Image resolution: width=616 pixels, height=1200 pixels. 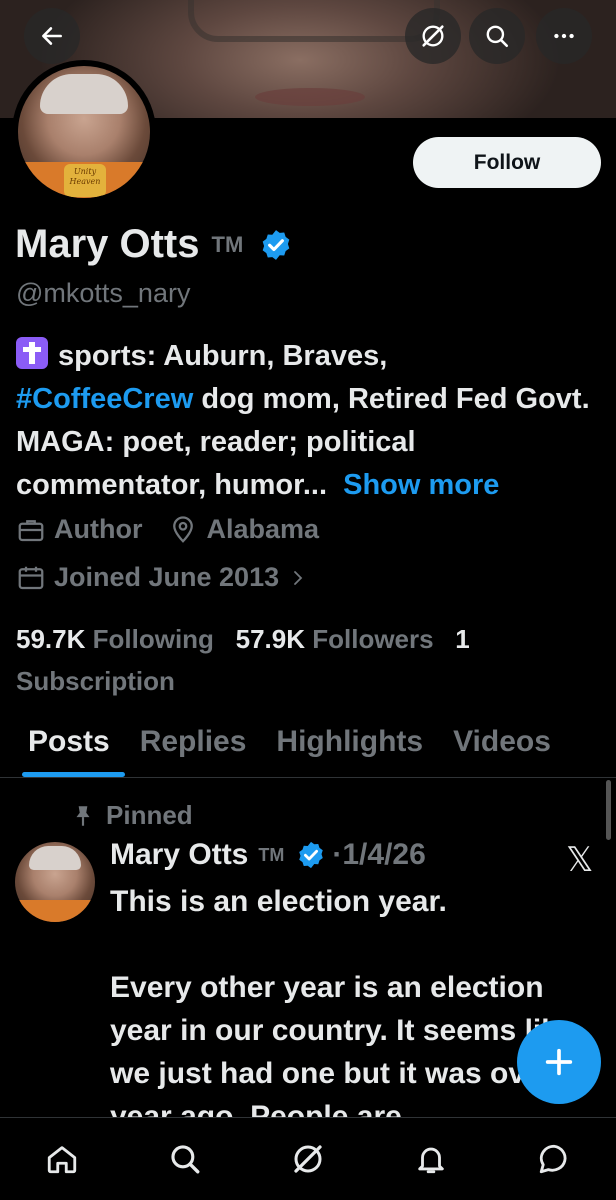 I want to click on calendar-icon, so click(x=31, y=577).